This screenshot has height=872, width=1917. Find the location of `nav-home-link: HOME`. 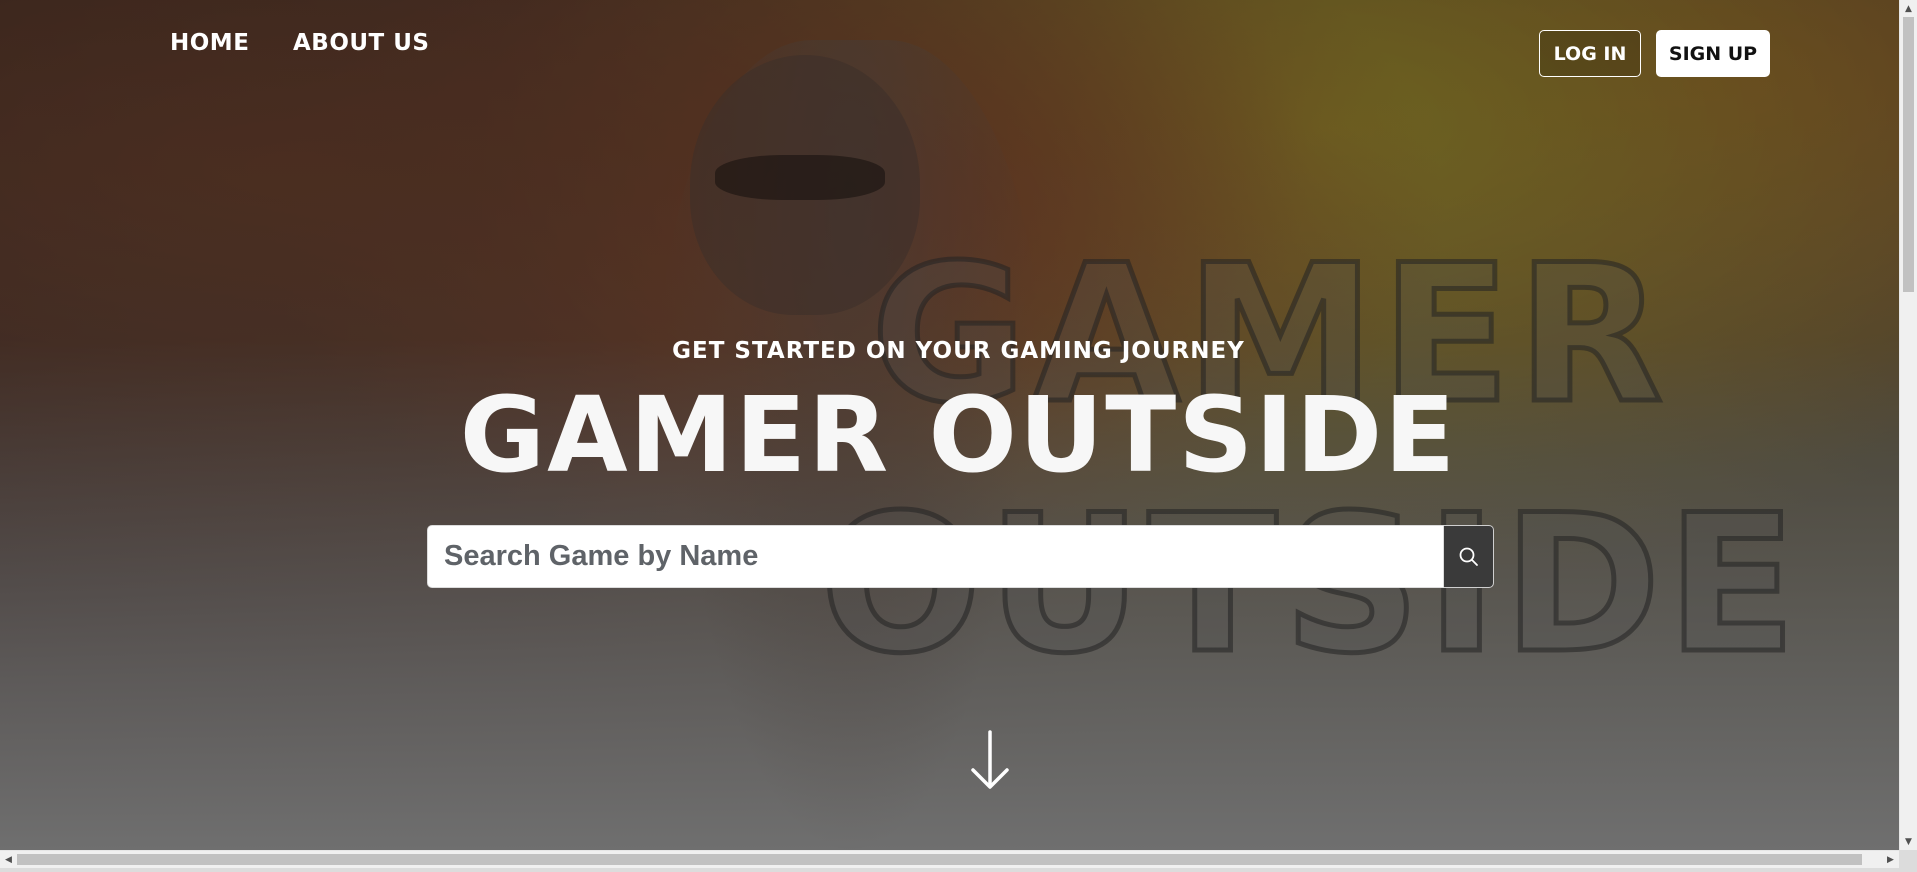

nav-home-link: HOME is located at coordinates (209, 43).